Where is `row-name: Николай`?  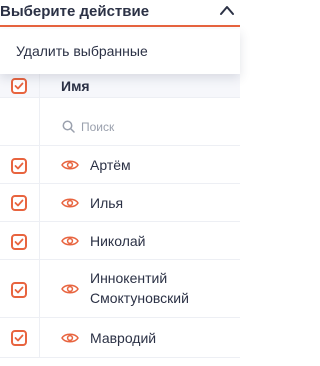 row-name: Николай is located at coordinates (118, 241).